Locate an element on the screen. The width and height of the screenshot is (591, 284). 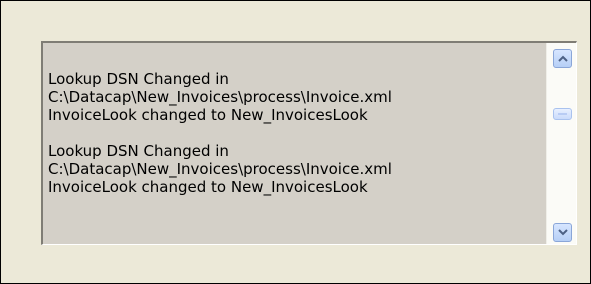
scroll-down-button is located at coordinates (562, 232).